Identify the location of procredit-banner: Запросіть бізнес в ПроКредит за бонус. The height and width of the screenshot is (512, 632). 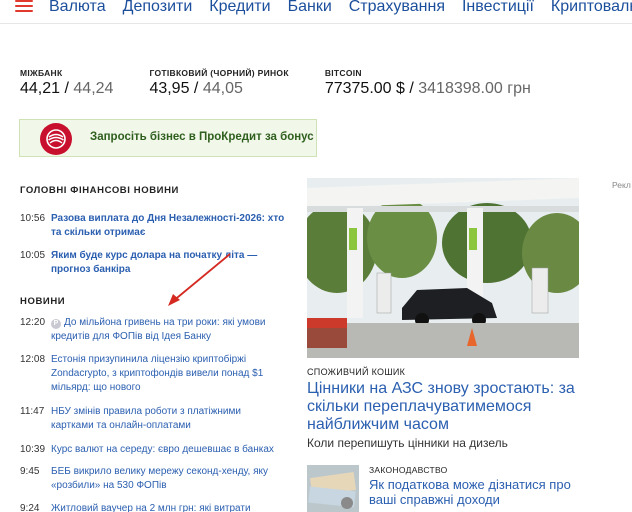
(168, 138).